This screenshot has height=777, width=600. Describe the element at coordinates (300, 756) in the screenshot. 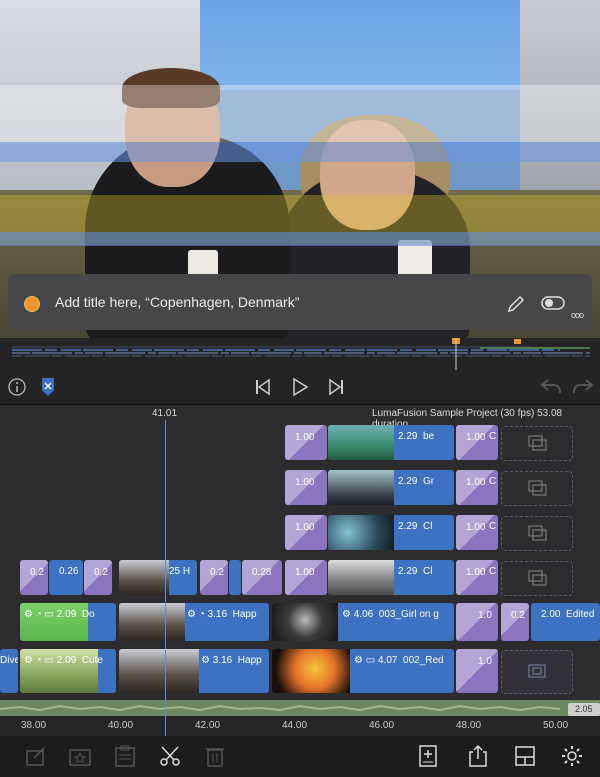

I see `bottom-toolbar` at that location.